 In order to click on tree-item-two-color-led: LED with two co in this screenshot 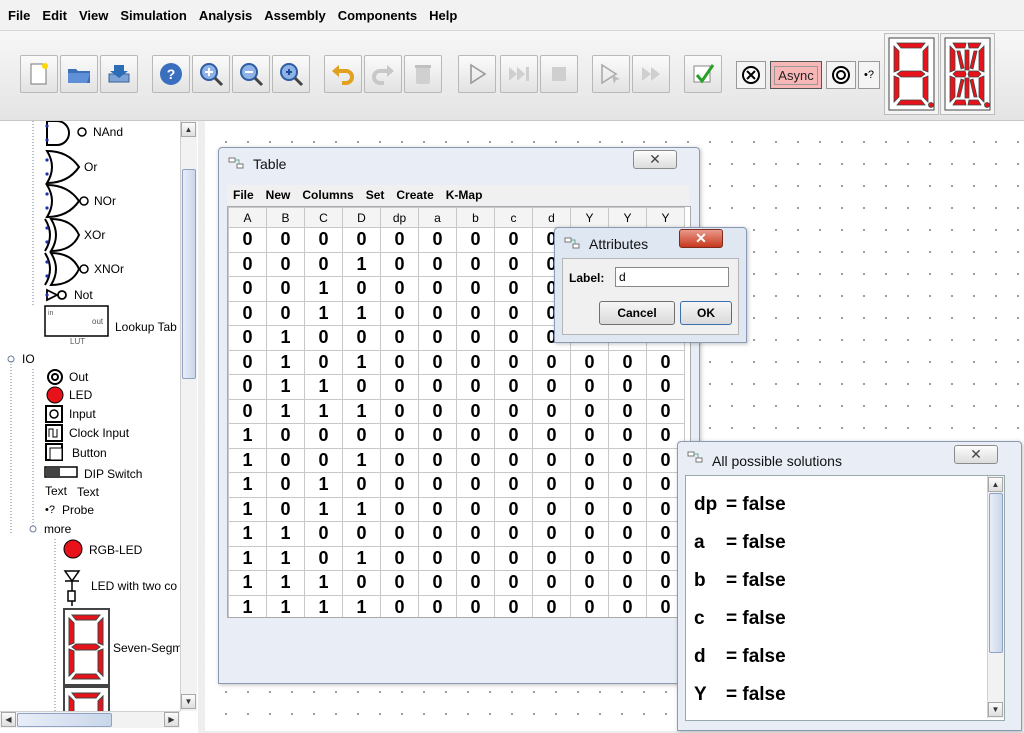, I will do `click(134, 586)`.